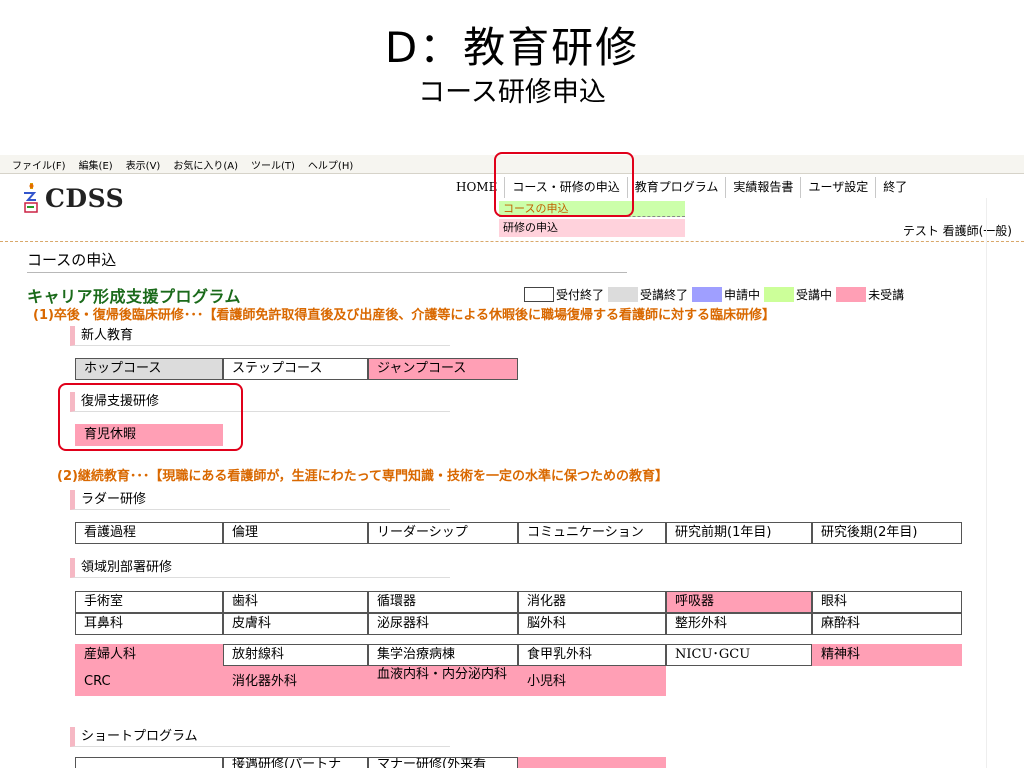 Image resolution: width=1024 pixels, height=768 pixels. Describe the element at coordinates (592, 533) in the screenshot. I see `course-communication: コミュニケーション` at that location.